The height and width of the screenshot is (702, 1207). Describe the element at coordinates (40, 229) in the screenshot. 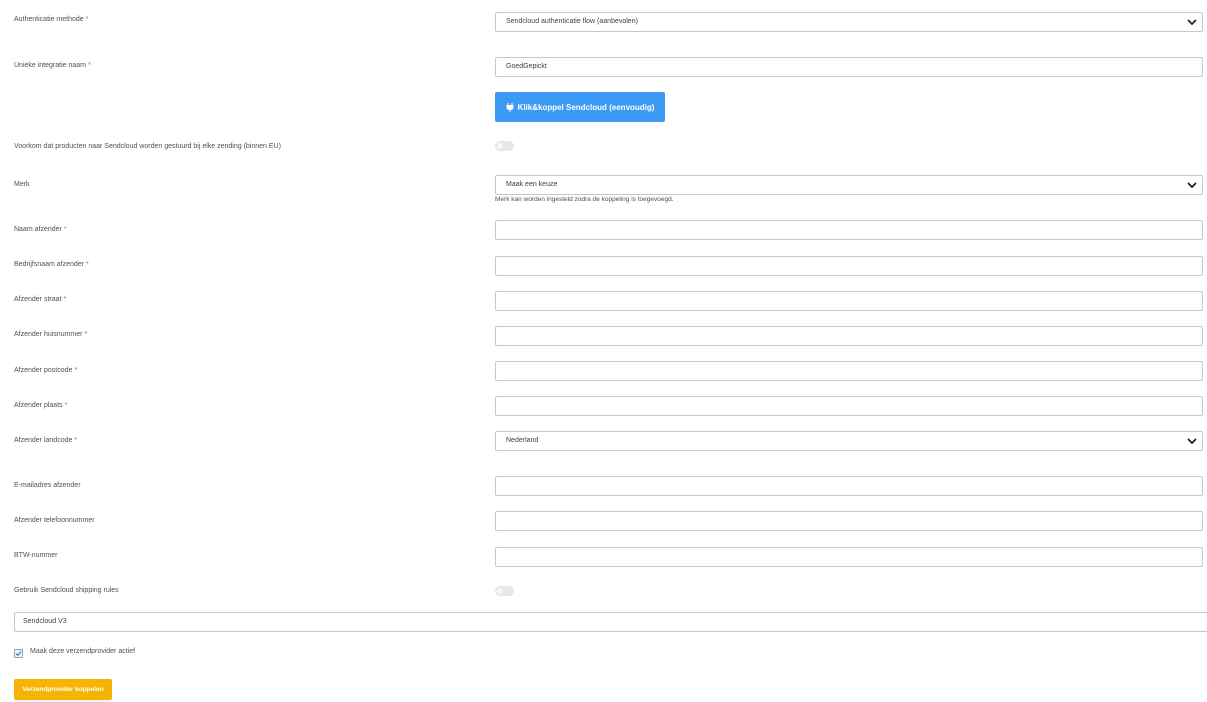

I see `sender-name-label: Naam afzender *` at that location.